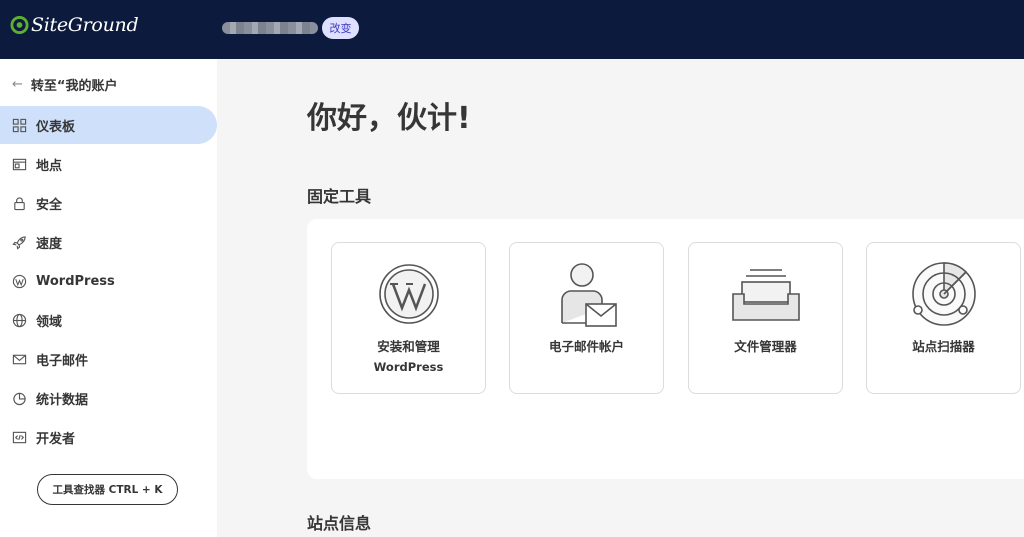  Describe the element at coordinates (19, 164) in the screenshot. I see `site-window-icon` at that location.